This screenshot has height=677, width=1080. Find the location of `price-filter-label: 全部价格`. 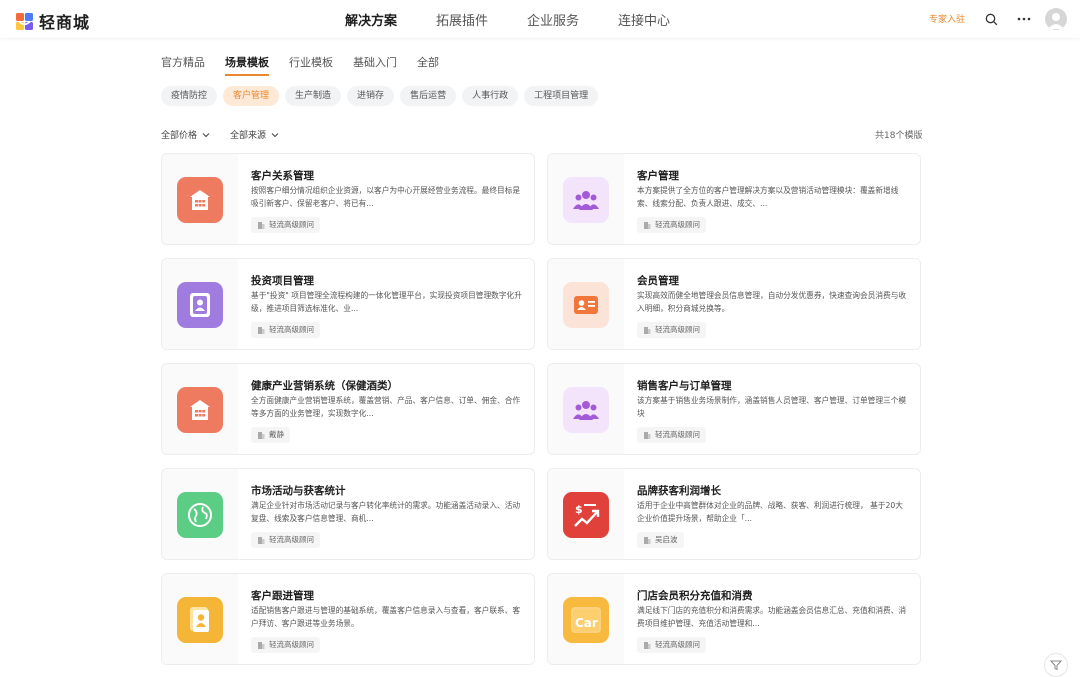

price-filter-label: 全部价格 is located at coordinates (179, 136).